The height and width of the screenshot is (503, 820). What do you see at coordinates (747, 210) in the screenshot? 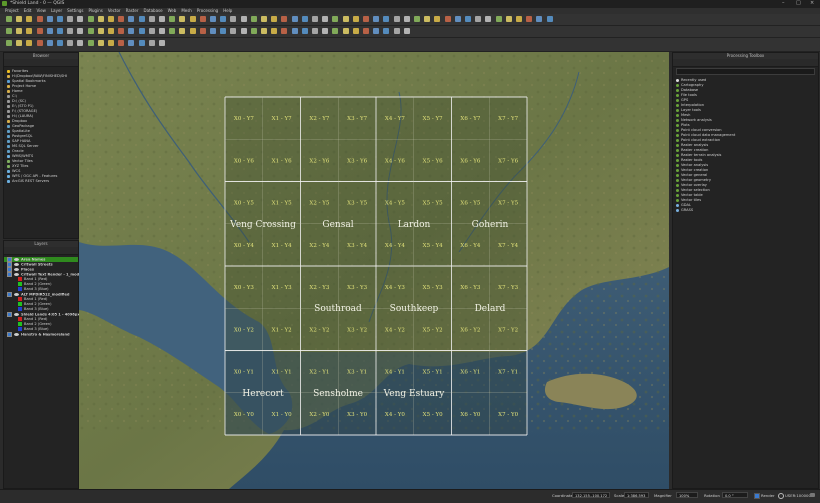
I see `processing-group-item: GRASS` at bounding box center [747, 210].